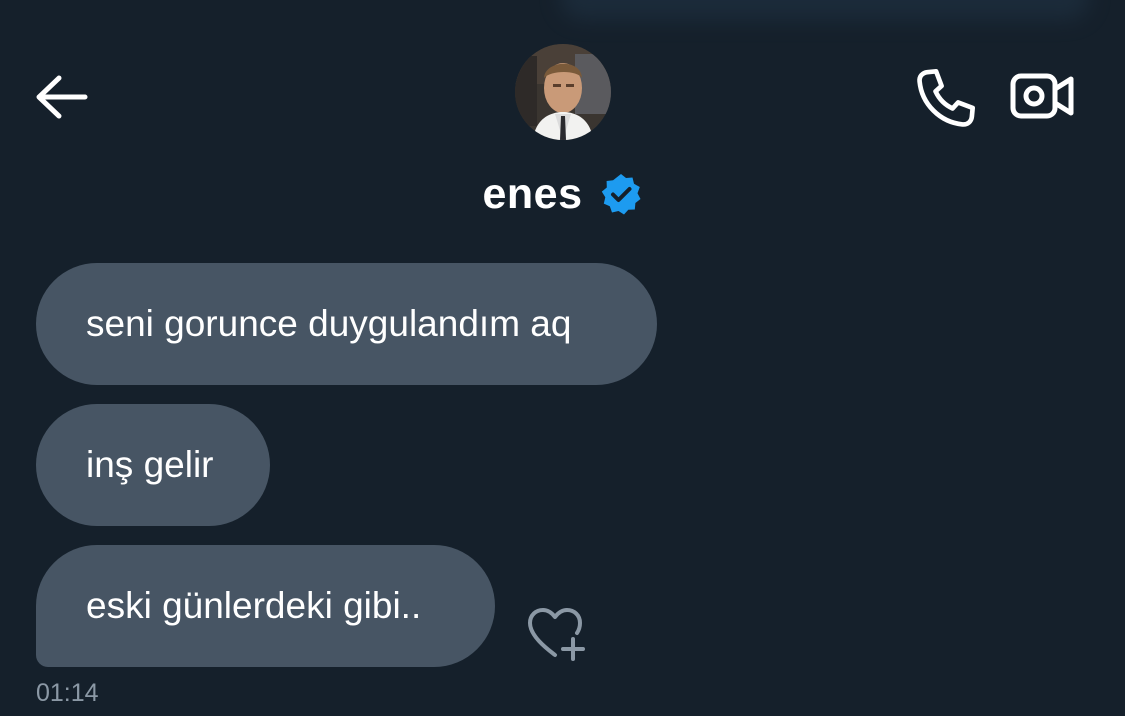 The height and width of the screenshot is (716, 1125). I want to click on message-bubble: seni gorunce duygulandım aq, so click(346, 324).